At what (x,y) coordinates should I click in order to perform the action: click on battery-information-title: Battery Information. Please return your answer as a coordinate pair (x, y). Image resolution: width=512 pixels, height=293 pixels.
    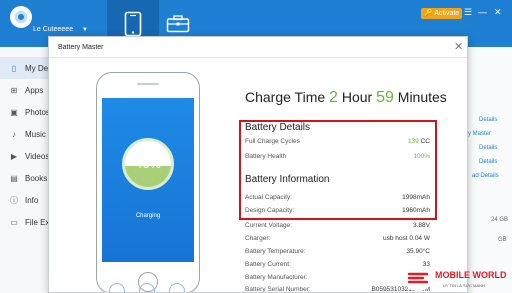
    Looking at the image, I should click on (287, 179).